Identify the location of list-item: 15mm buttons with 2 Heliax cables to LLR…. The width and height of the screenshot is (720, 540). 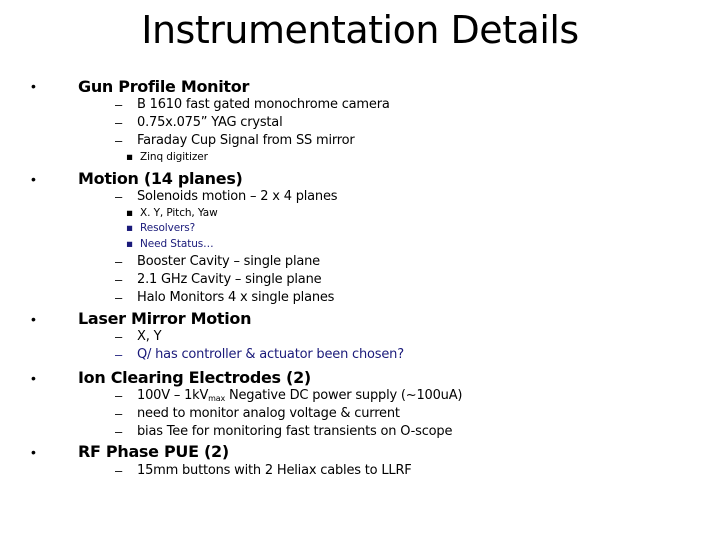
(274, 470).